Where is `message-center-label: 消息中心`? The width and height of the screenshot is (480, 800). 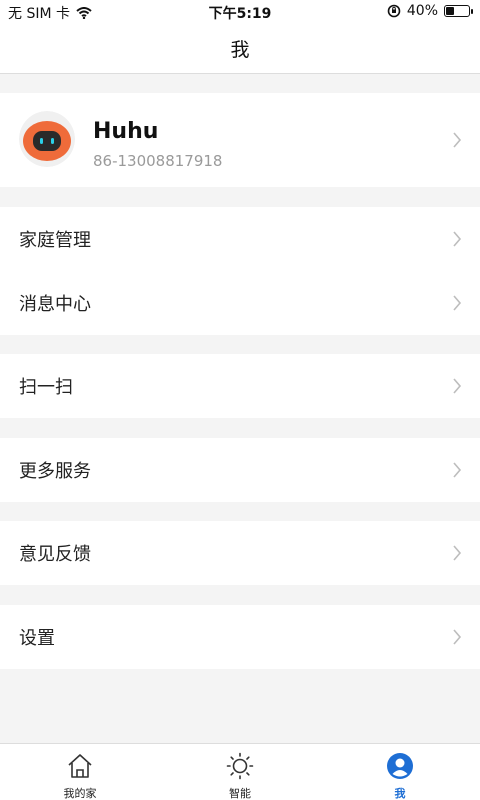
message-center-label: 消息中心 is located at coordinates (55, 304).